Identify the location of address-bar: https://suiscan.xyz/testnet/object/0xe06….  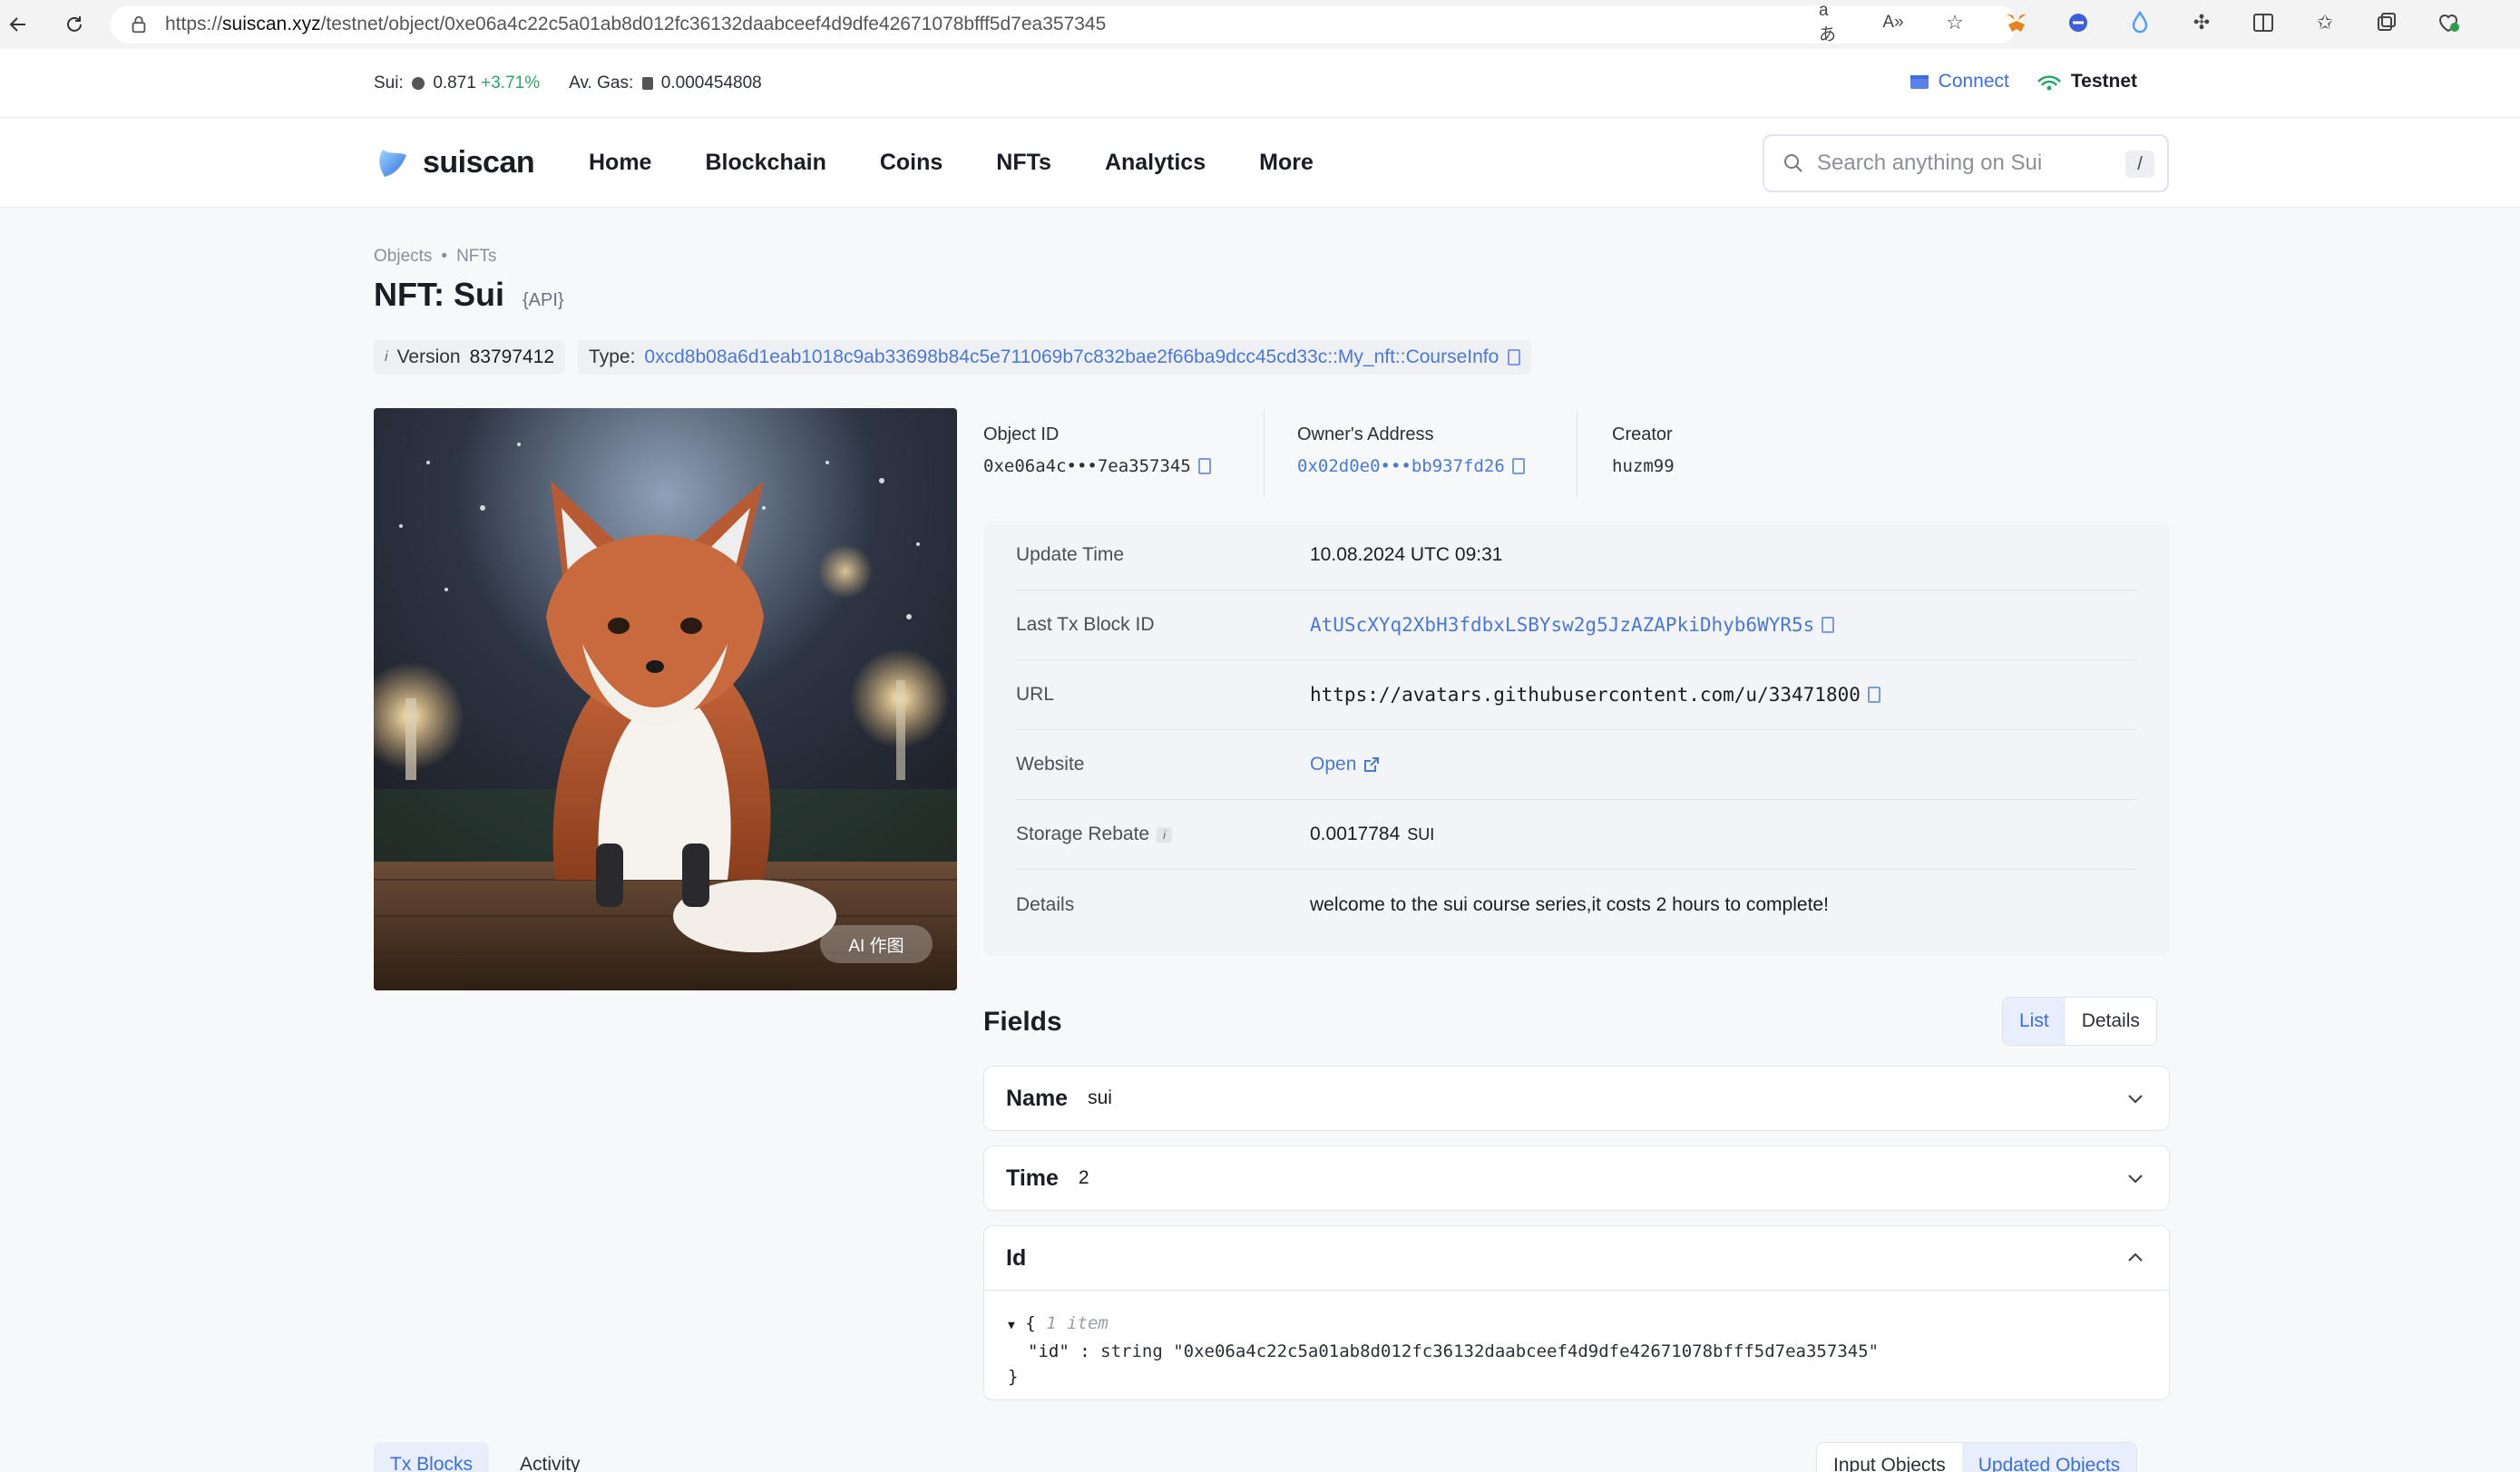
(1064, 24).